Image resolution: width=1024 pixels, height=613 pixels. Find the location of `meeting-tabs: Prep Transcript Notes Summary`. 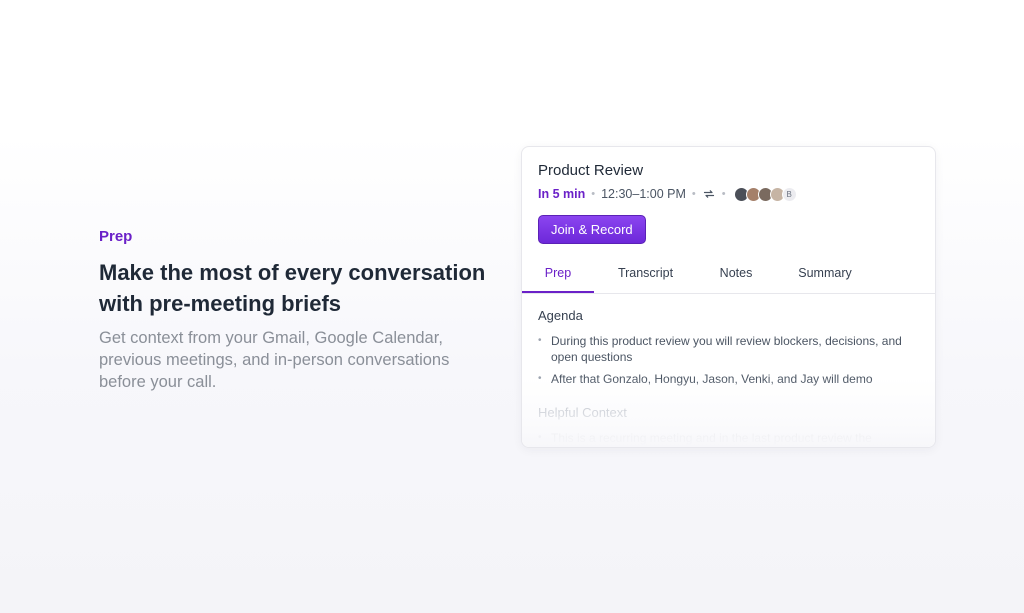

meeting-tabs: Prep Transcript Notes Summary is located at coordinates (728, 276).